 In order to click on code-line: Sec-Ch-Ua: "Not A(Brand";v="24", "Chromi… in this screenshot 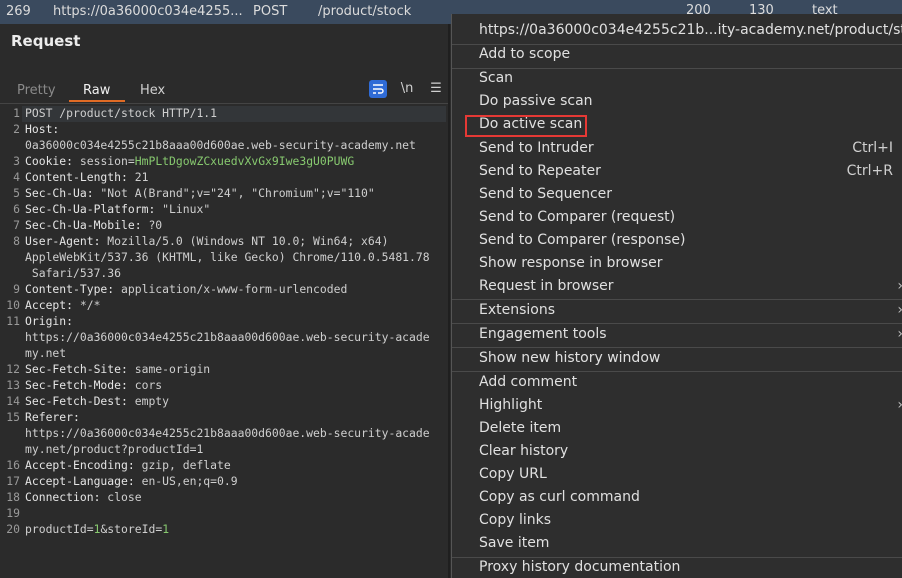, I will do `click(200, 193)`.